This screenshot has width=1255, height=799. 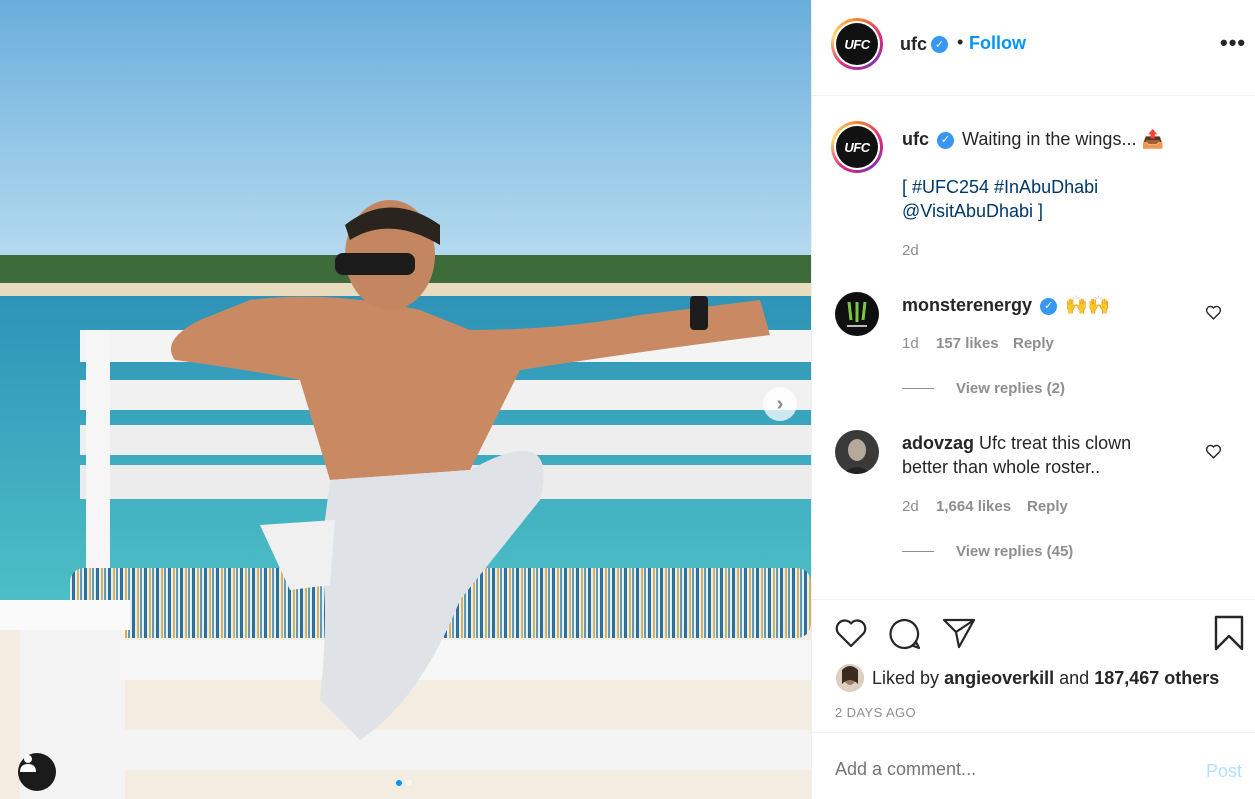 I want to click on carousel-dot-active, so click(x=399, y=783).